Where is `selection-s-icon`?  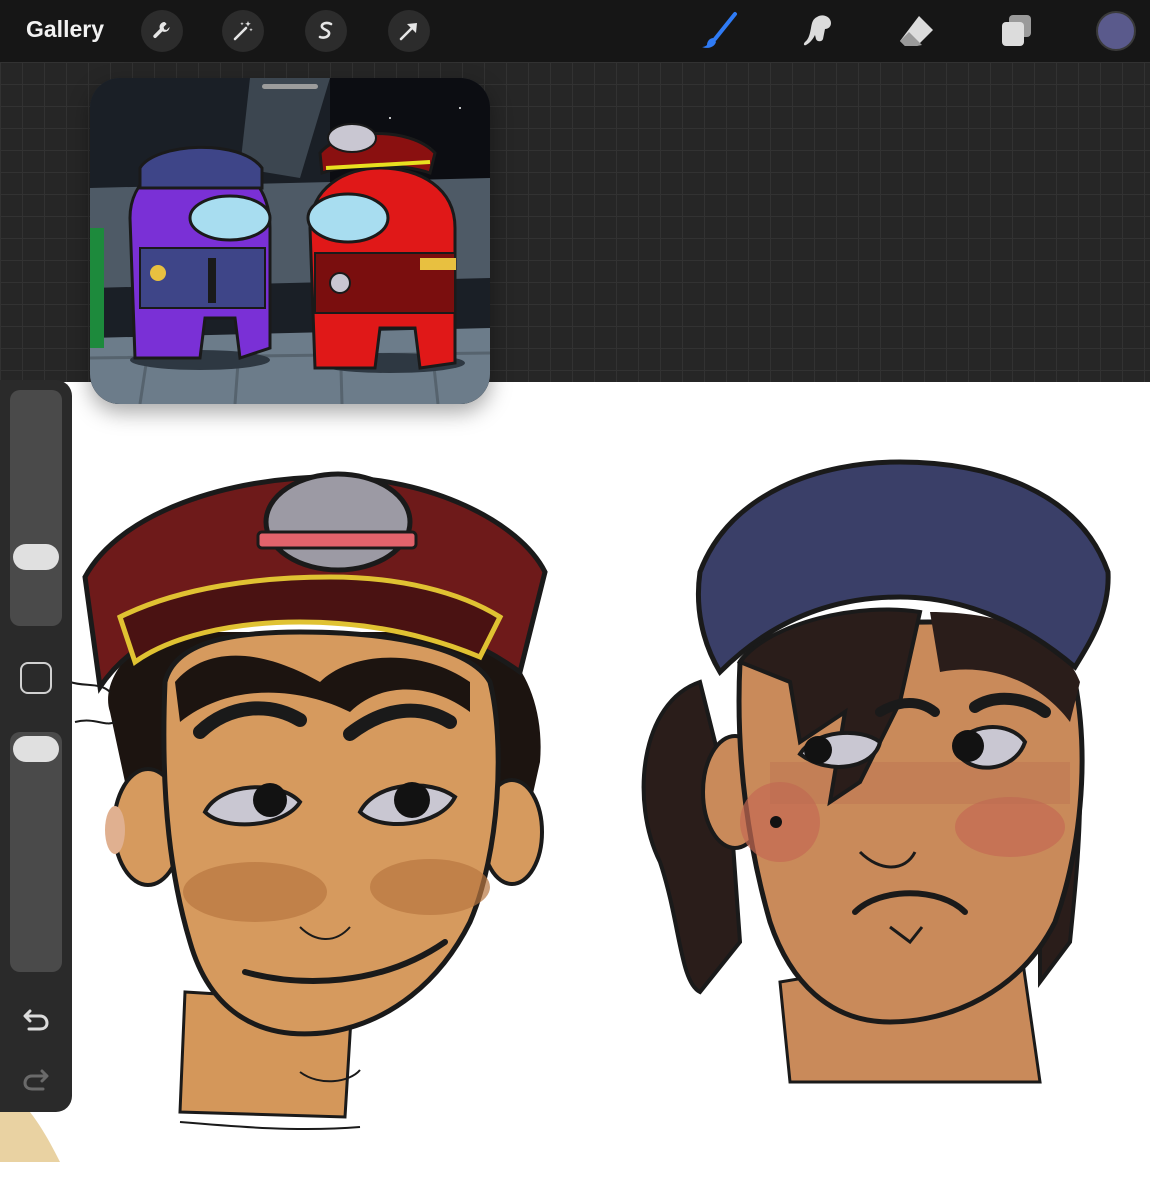
selection-s-icon is located at coordinates (325, 30).